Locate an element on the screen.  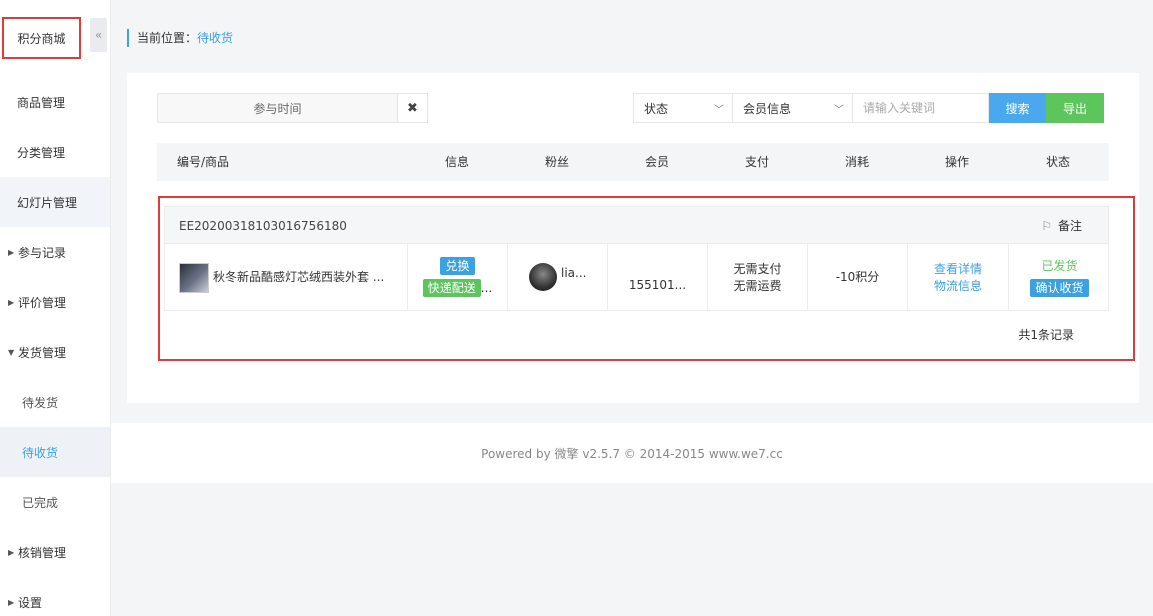
sidebar-item-label: 评价管理 is located at coordinates (42, 302).